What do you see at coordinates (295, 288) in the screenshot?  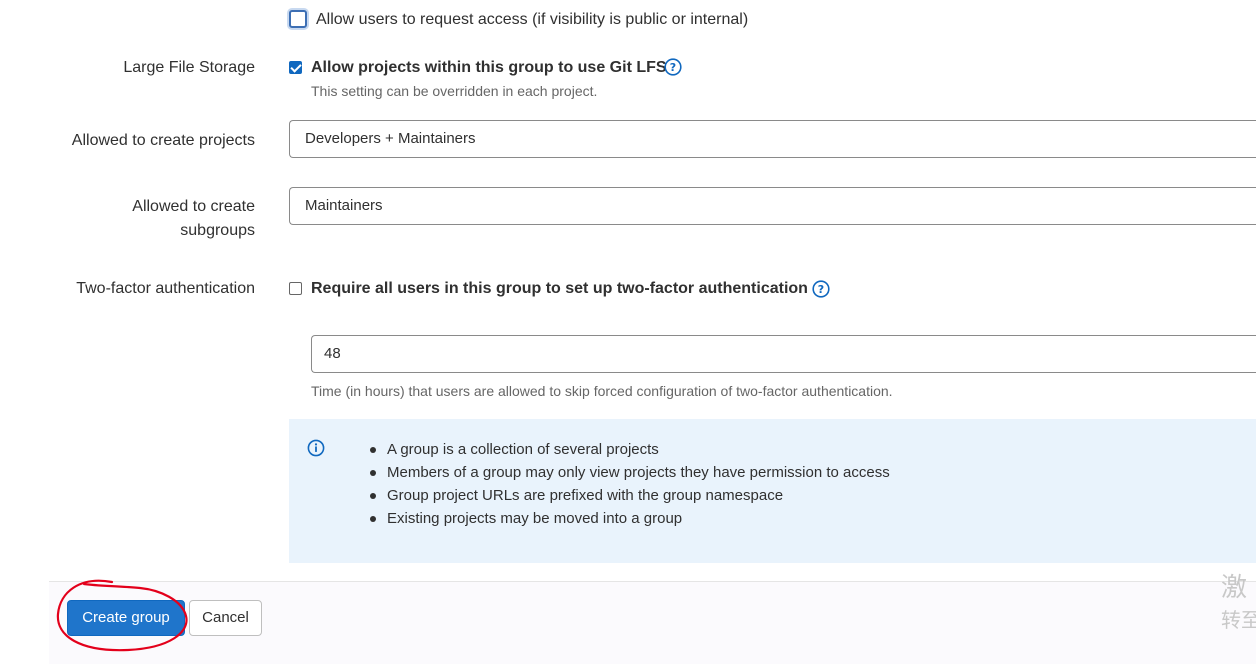 I see `two-factor-checkbox` at bounding box center [295, 288].